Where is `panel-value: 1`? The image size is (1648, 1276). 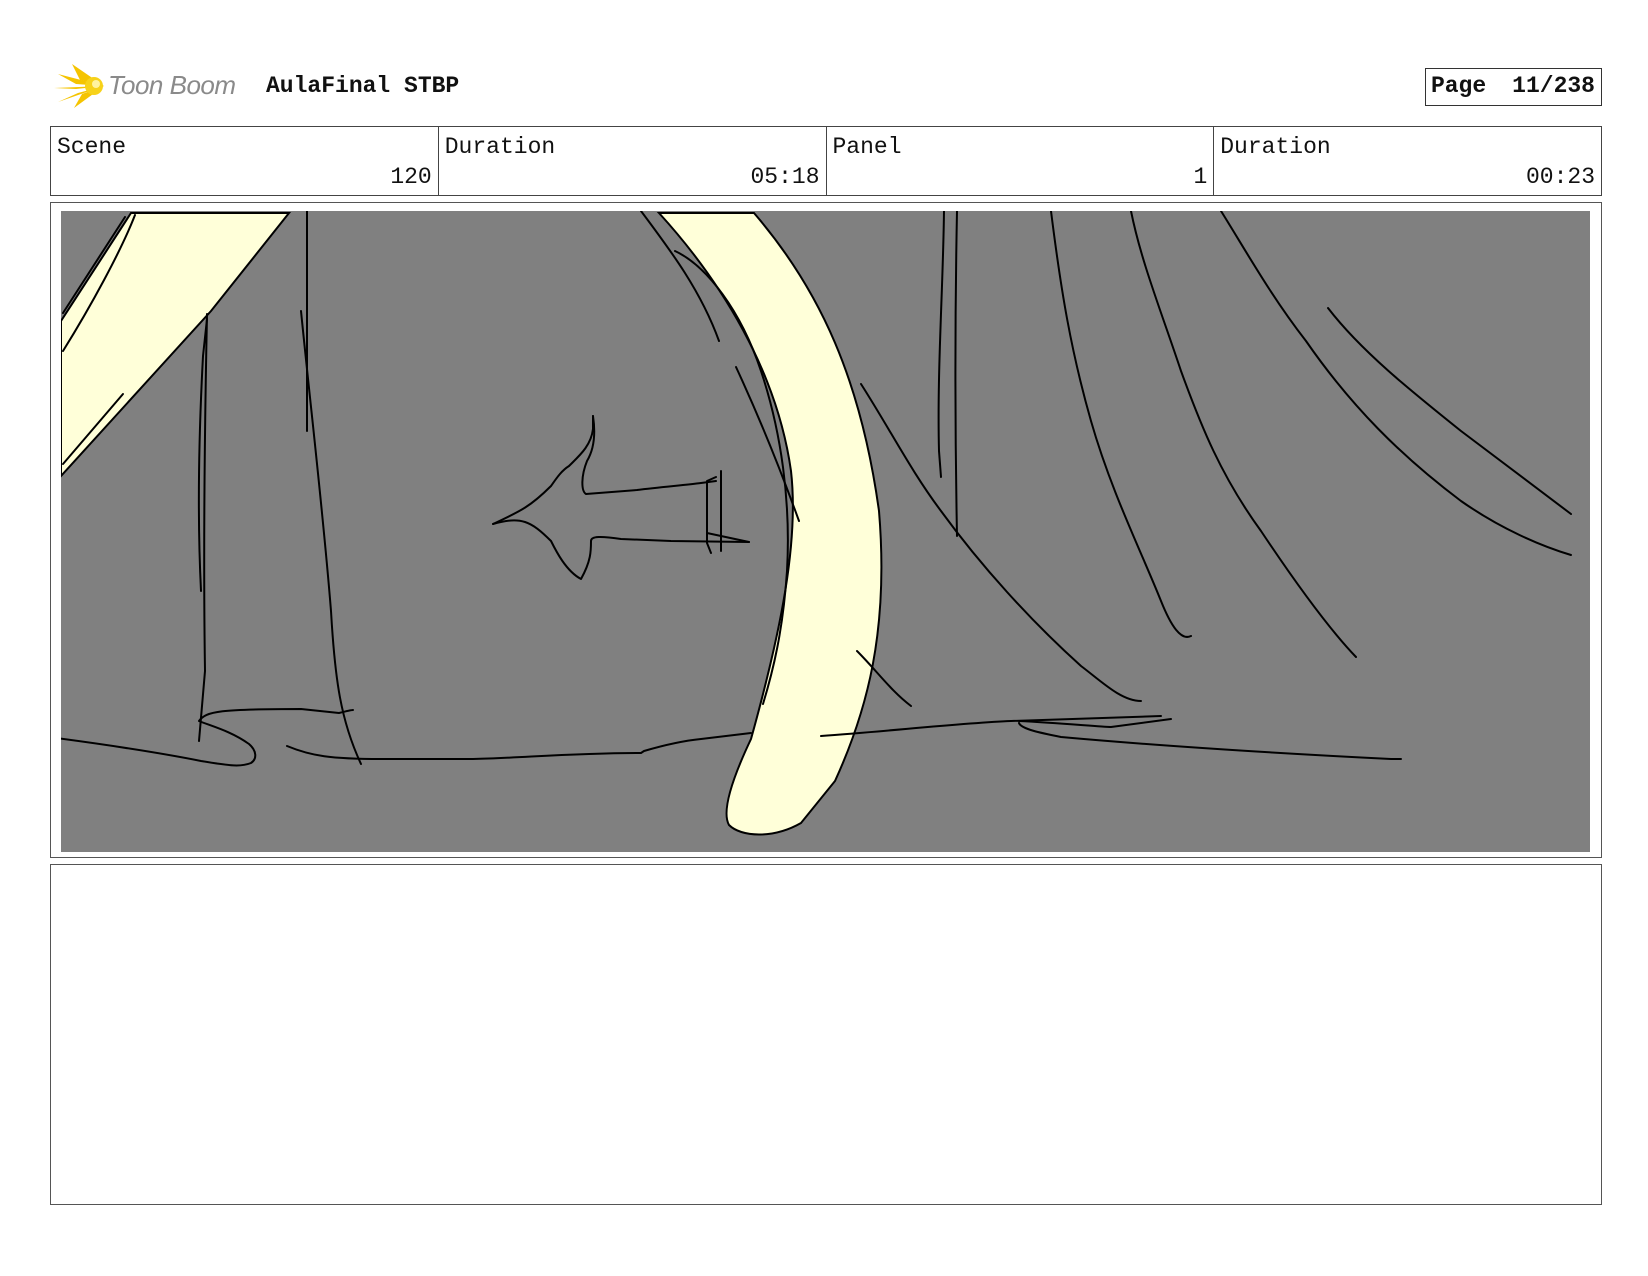
panel-value: 1 is located at coordinates (1200, 177).